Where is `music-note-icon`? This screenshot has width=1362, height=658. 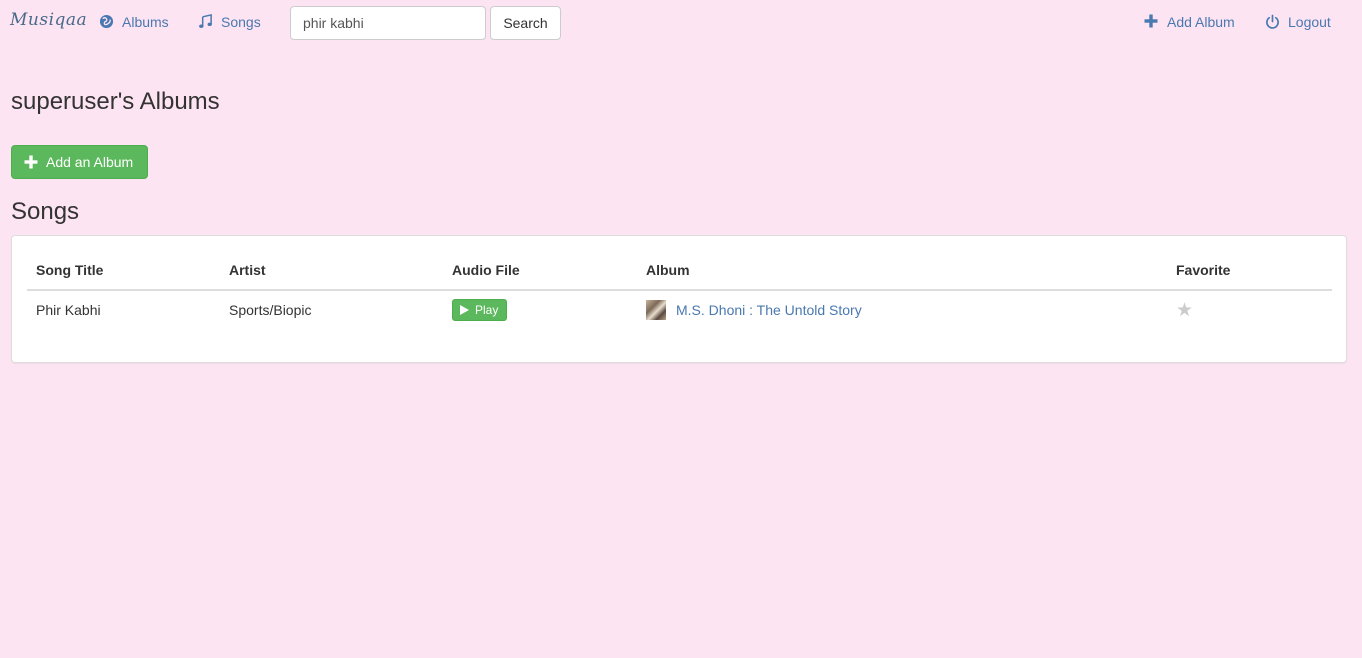 music-note-icon is located at coordinates (206, 22).